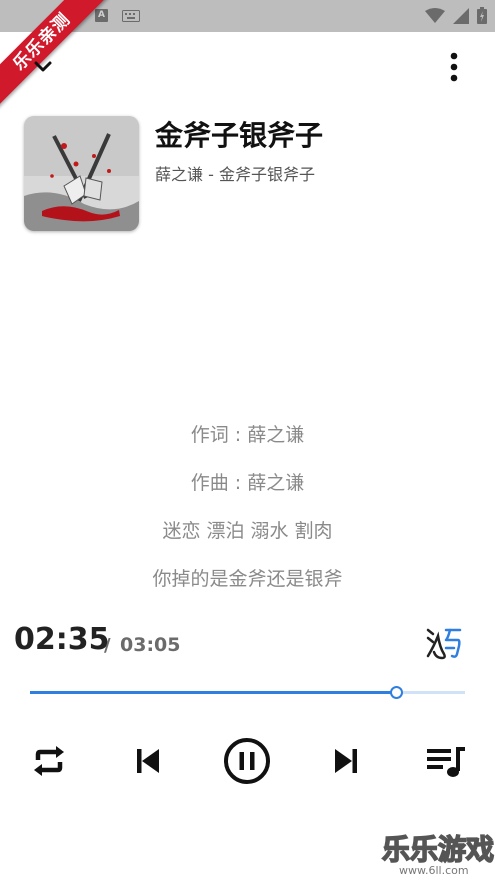 This screenshot has width=495, height=880. I want to click on watermark-url: www.6ll.com, so click(434, 870).